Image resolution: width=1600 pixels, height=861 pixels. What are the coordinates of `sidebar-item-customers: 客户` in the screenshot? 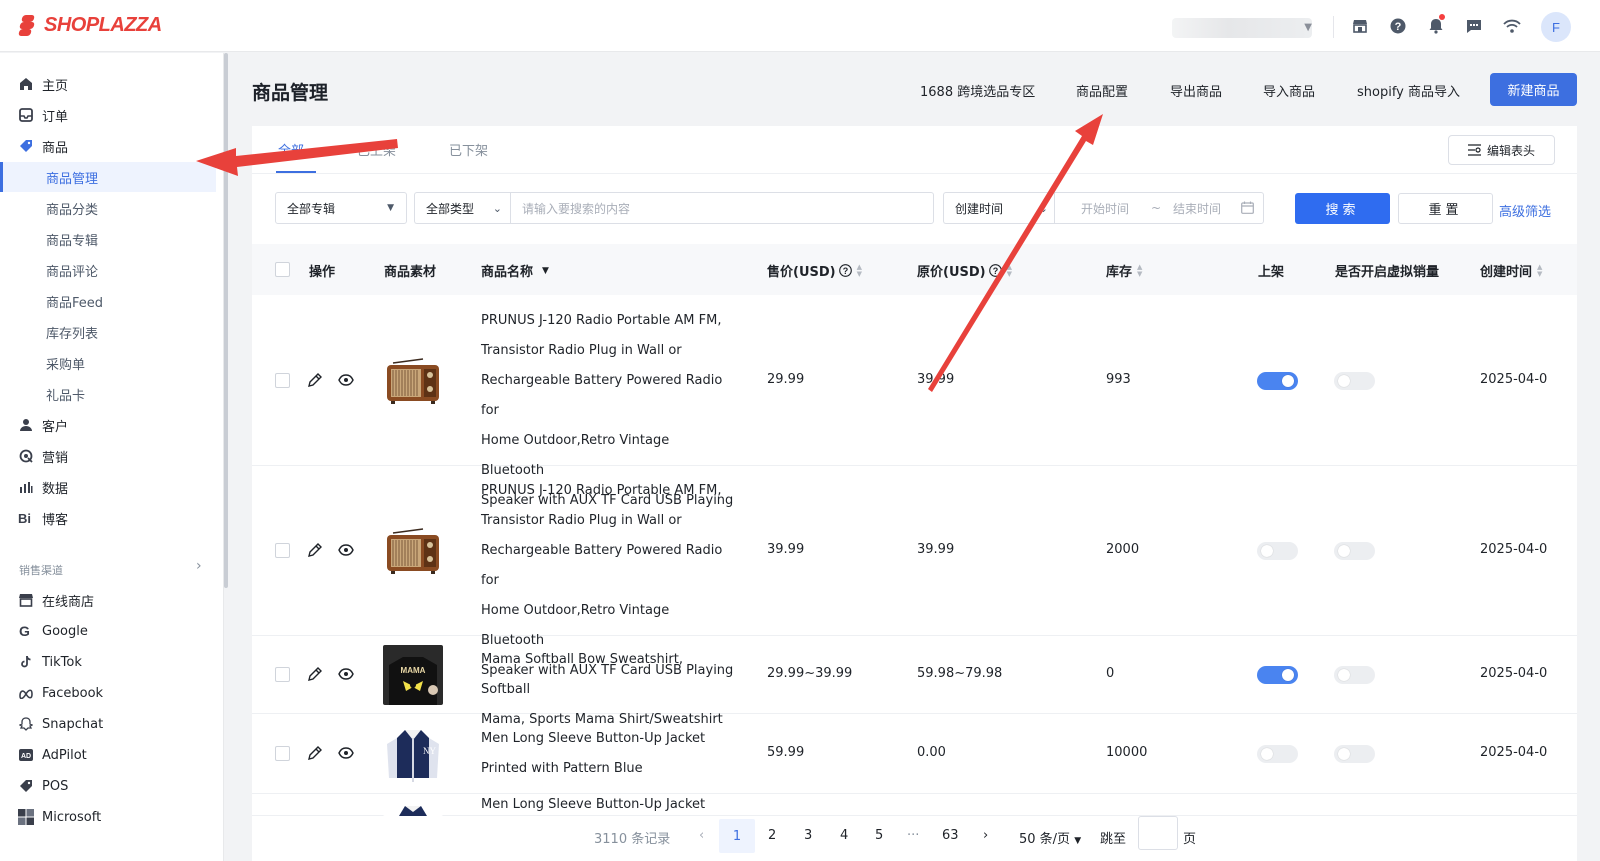 It's located at (108, 425).